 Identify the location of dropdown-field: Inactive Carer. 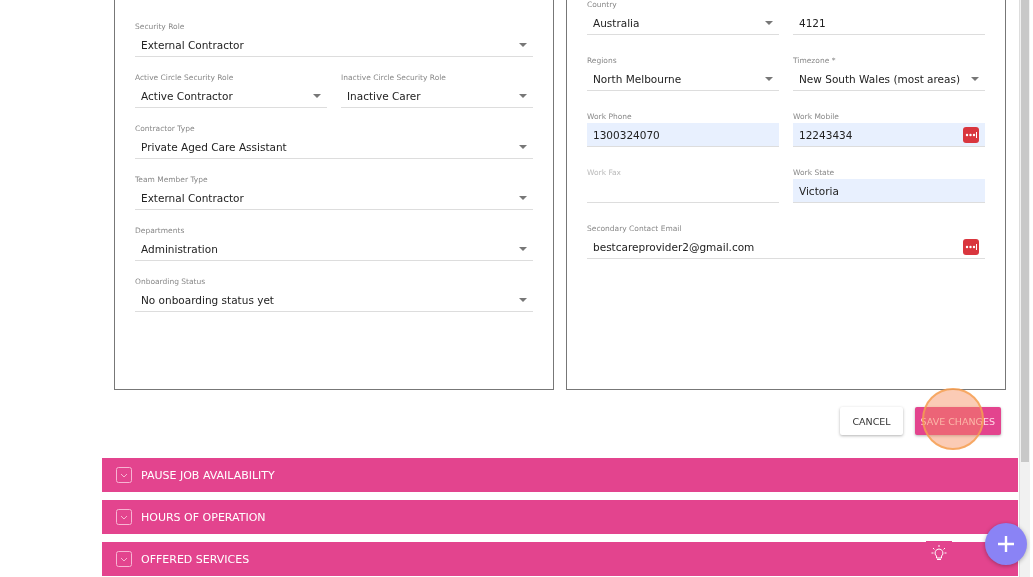
(437, 96).